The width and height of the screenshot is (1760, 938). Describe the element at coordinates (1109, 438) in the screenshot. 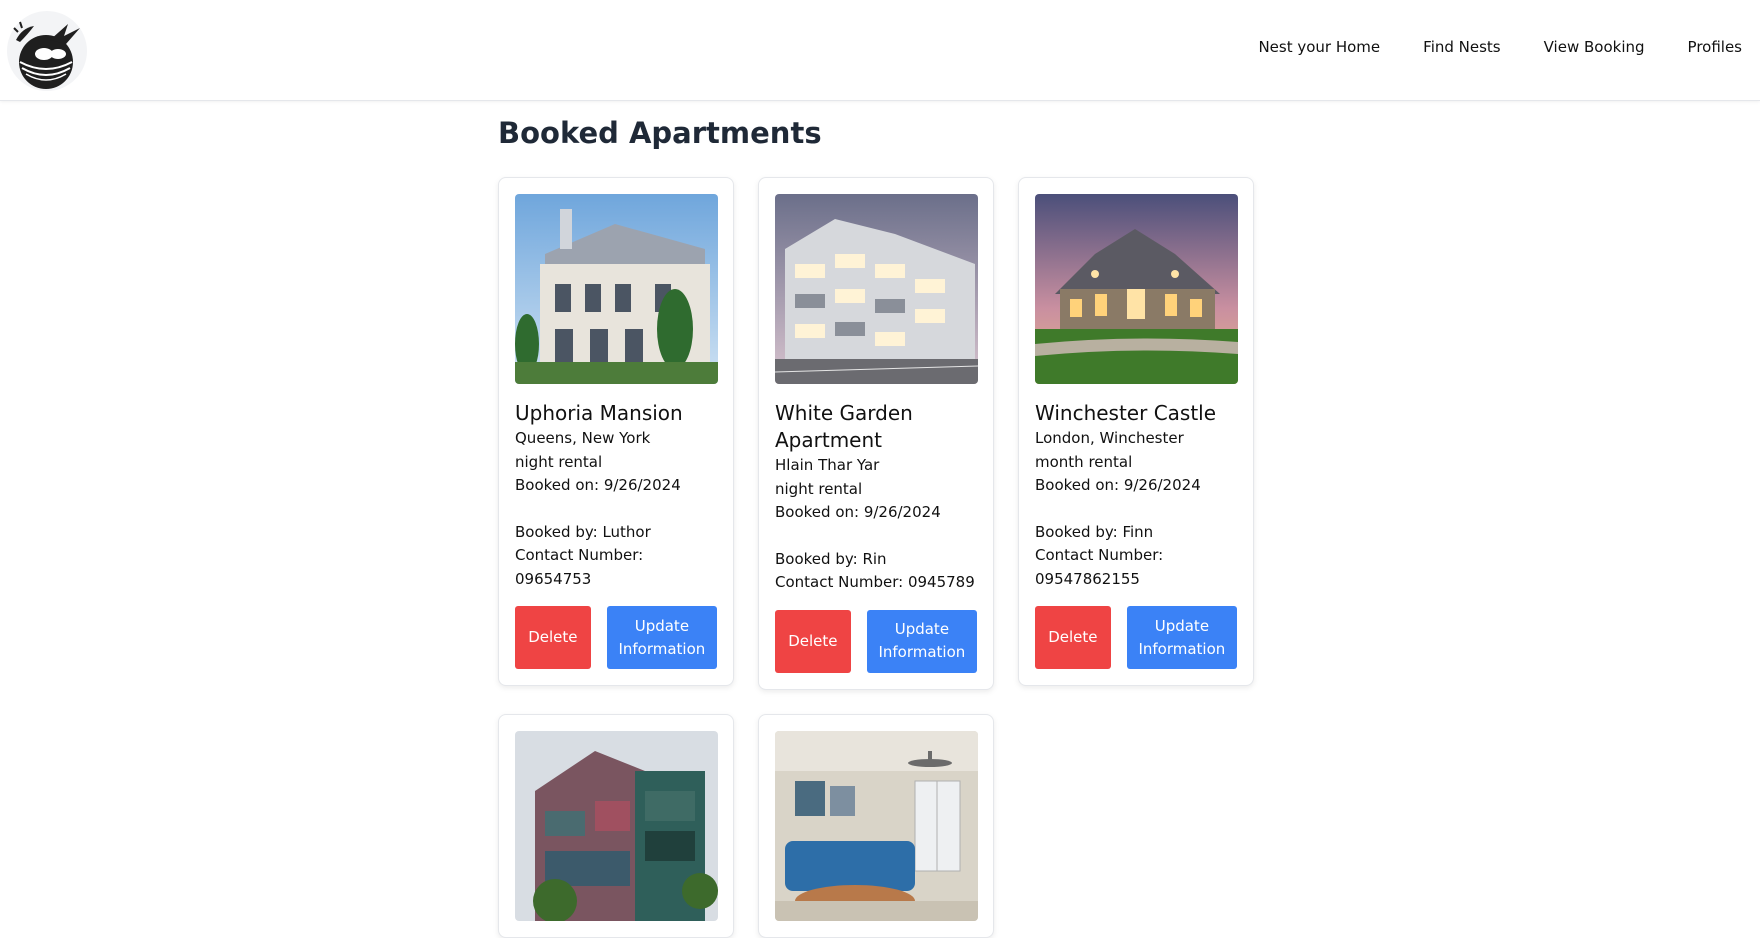

I see `apartment-location: London, Winchester` at that location.